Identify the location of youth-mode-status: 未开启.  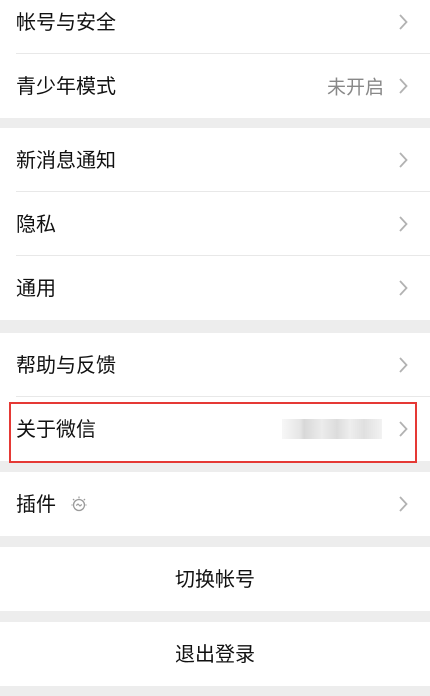
(355, 87).